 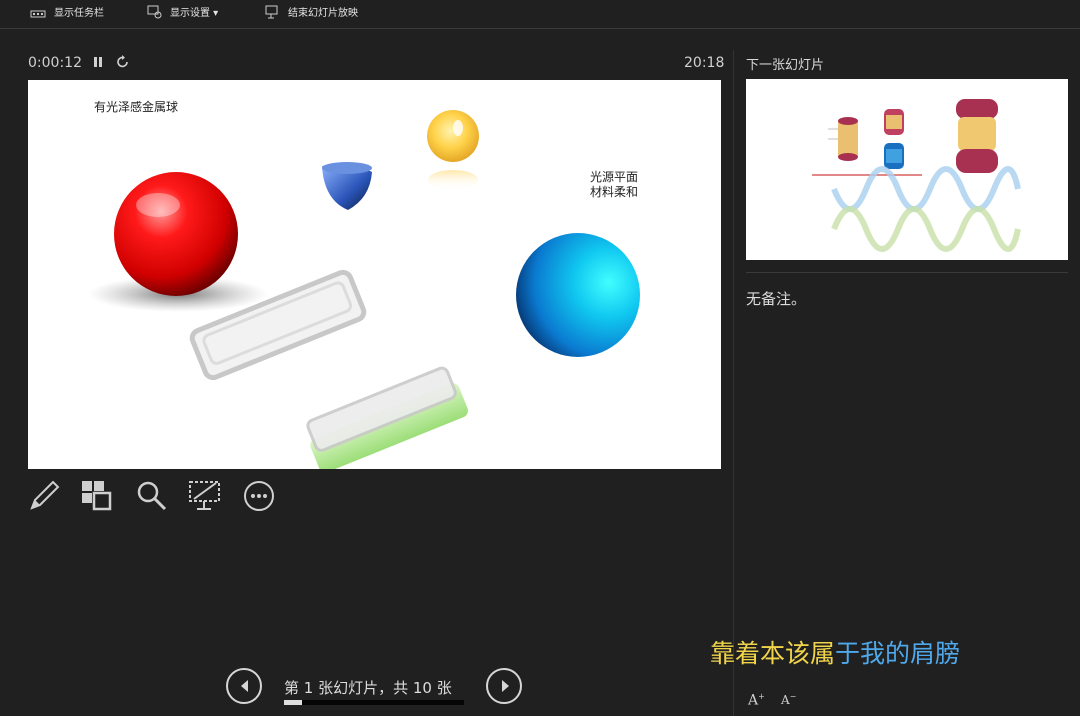 I want to click on display-settings-label: 显示设置 ▾, so click(x=194, y=13).